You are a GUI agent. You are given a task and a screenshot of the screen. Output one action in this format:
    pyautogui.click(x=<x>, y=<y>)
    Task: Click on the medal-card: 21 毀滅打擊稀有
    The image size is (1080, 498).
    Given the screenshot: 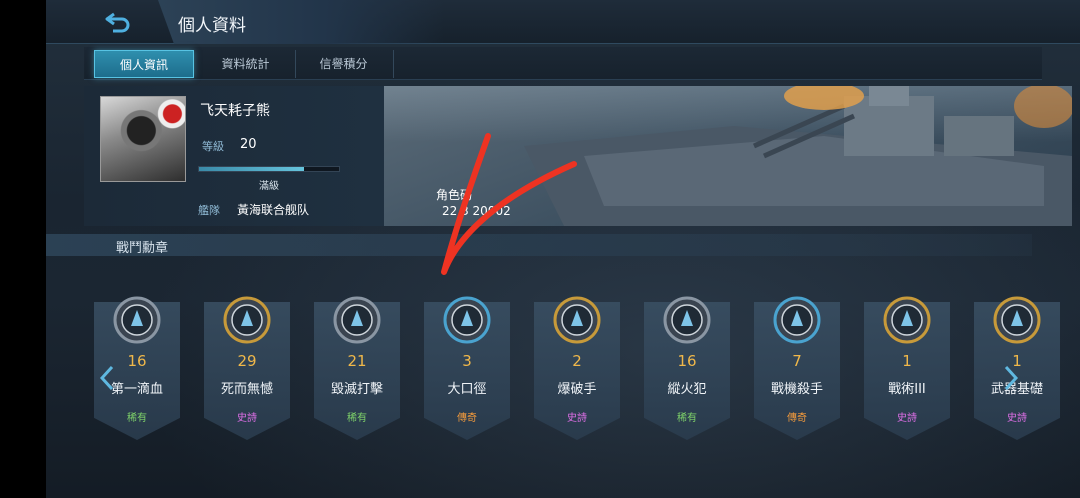 What is the action you would take?
    pyautogui.click(x=357, y=361)
    